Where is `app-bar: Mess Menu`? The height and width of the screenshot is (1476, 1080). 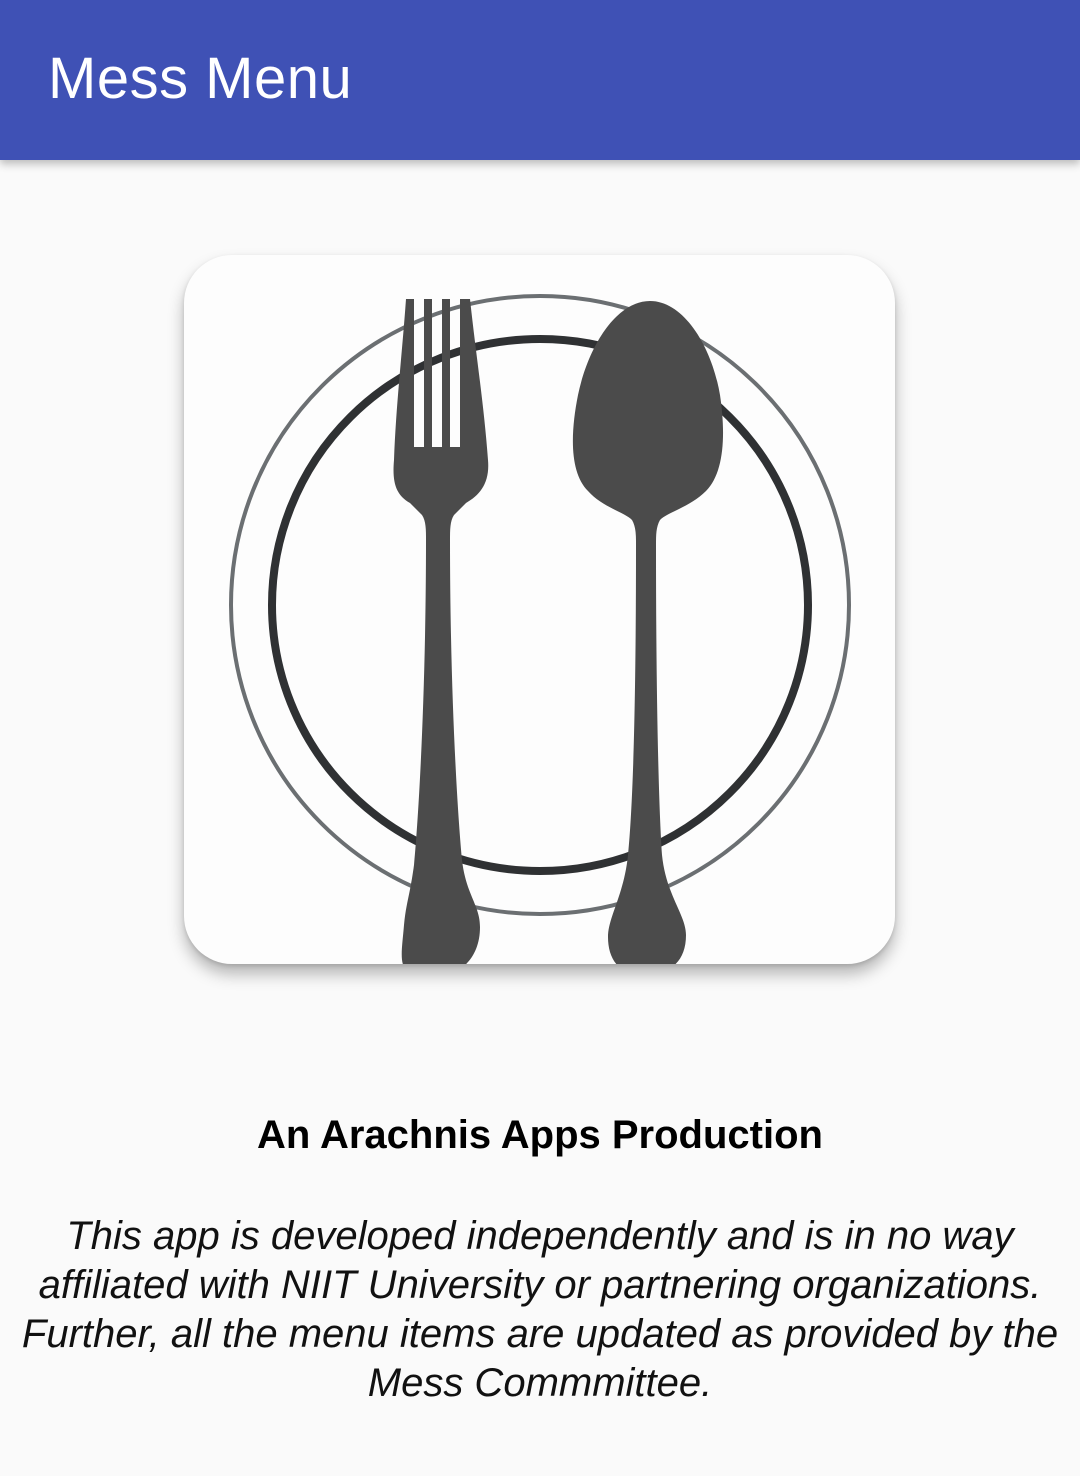 app-bar: Mess Menu is located at coordinates (540, 80).